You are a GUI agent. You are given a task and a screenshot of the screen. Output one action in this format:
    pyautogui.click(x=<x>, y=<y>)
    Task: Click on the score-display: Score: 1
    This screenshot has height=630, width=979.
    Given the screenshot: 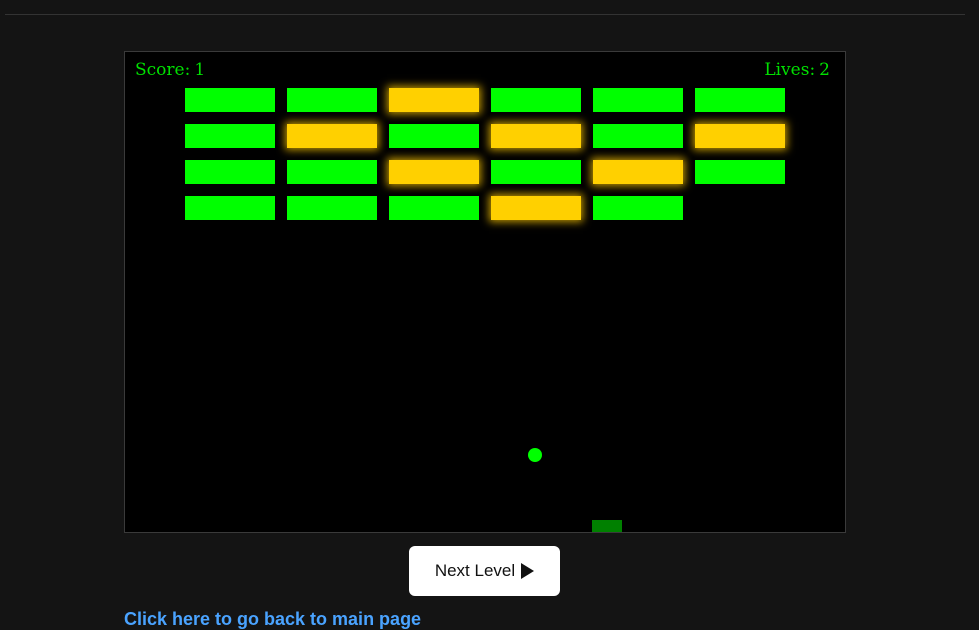 What is the action you would take?
    pyautogui.click(x=170, y=70)
    